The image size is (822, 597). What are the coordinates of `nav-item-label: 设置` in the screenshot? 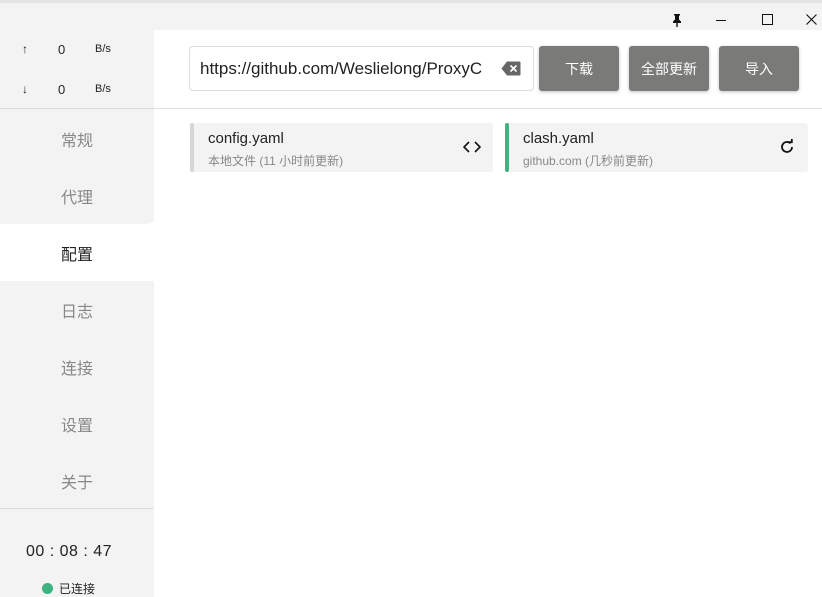 It's located at (76, 426).